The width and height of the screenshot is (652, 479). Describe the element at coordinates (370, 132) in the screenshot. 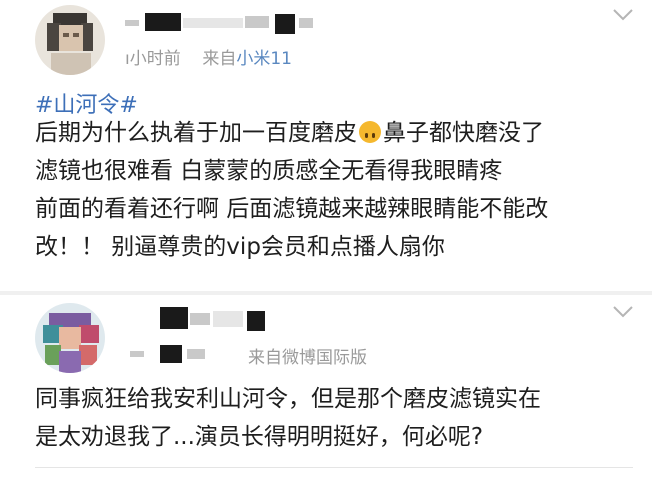

I see `upside-down-face-emoji-icon` at that location.